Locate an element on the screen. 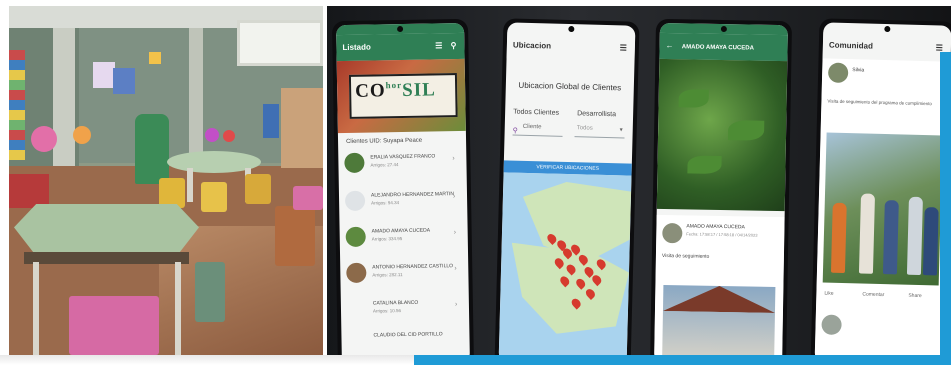  list-item: CLAUDIO DEL CID PORTILLO is located at coordinates (405, 341).